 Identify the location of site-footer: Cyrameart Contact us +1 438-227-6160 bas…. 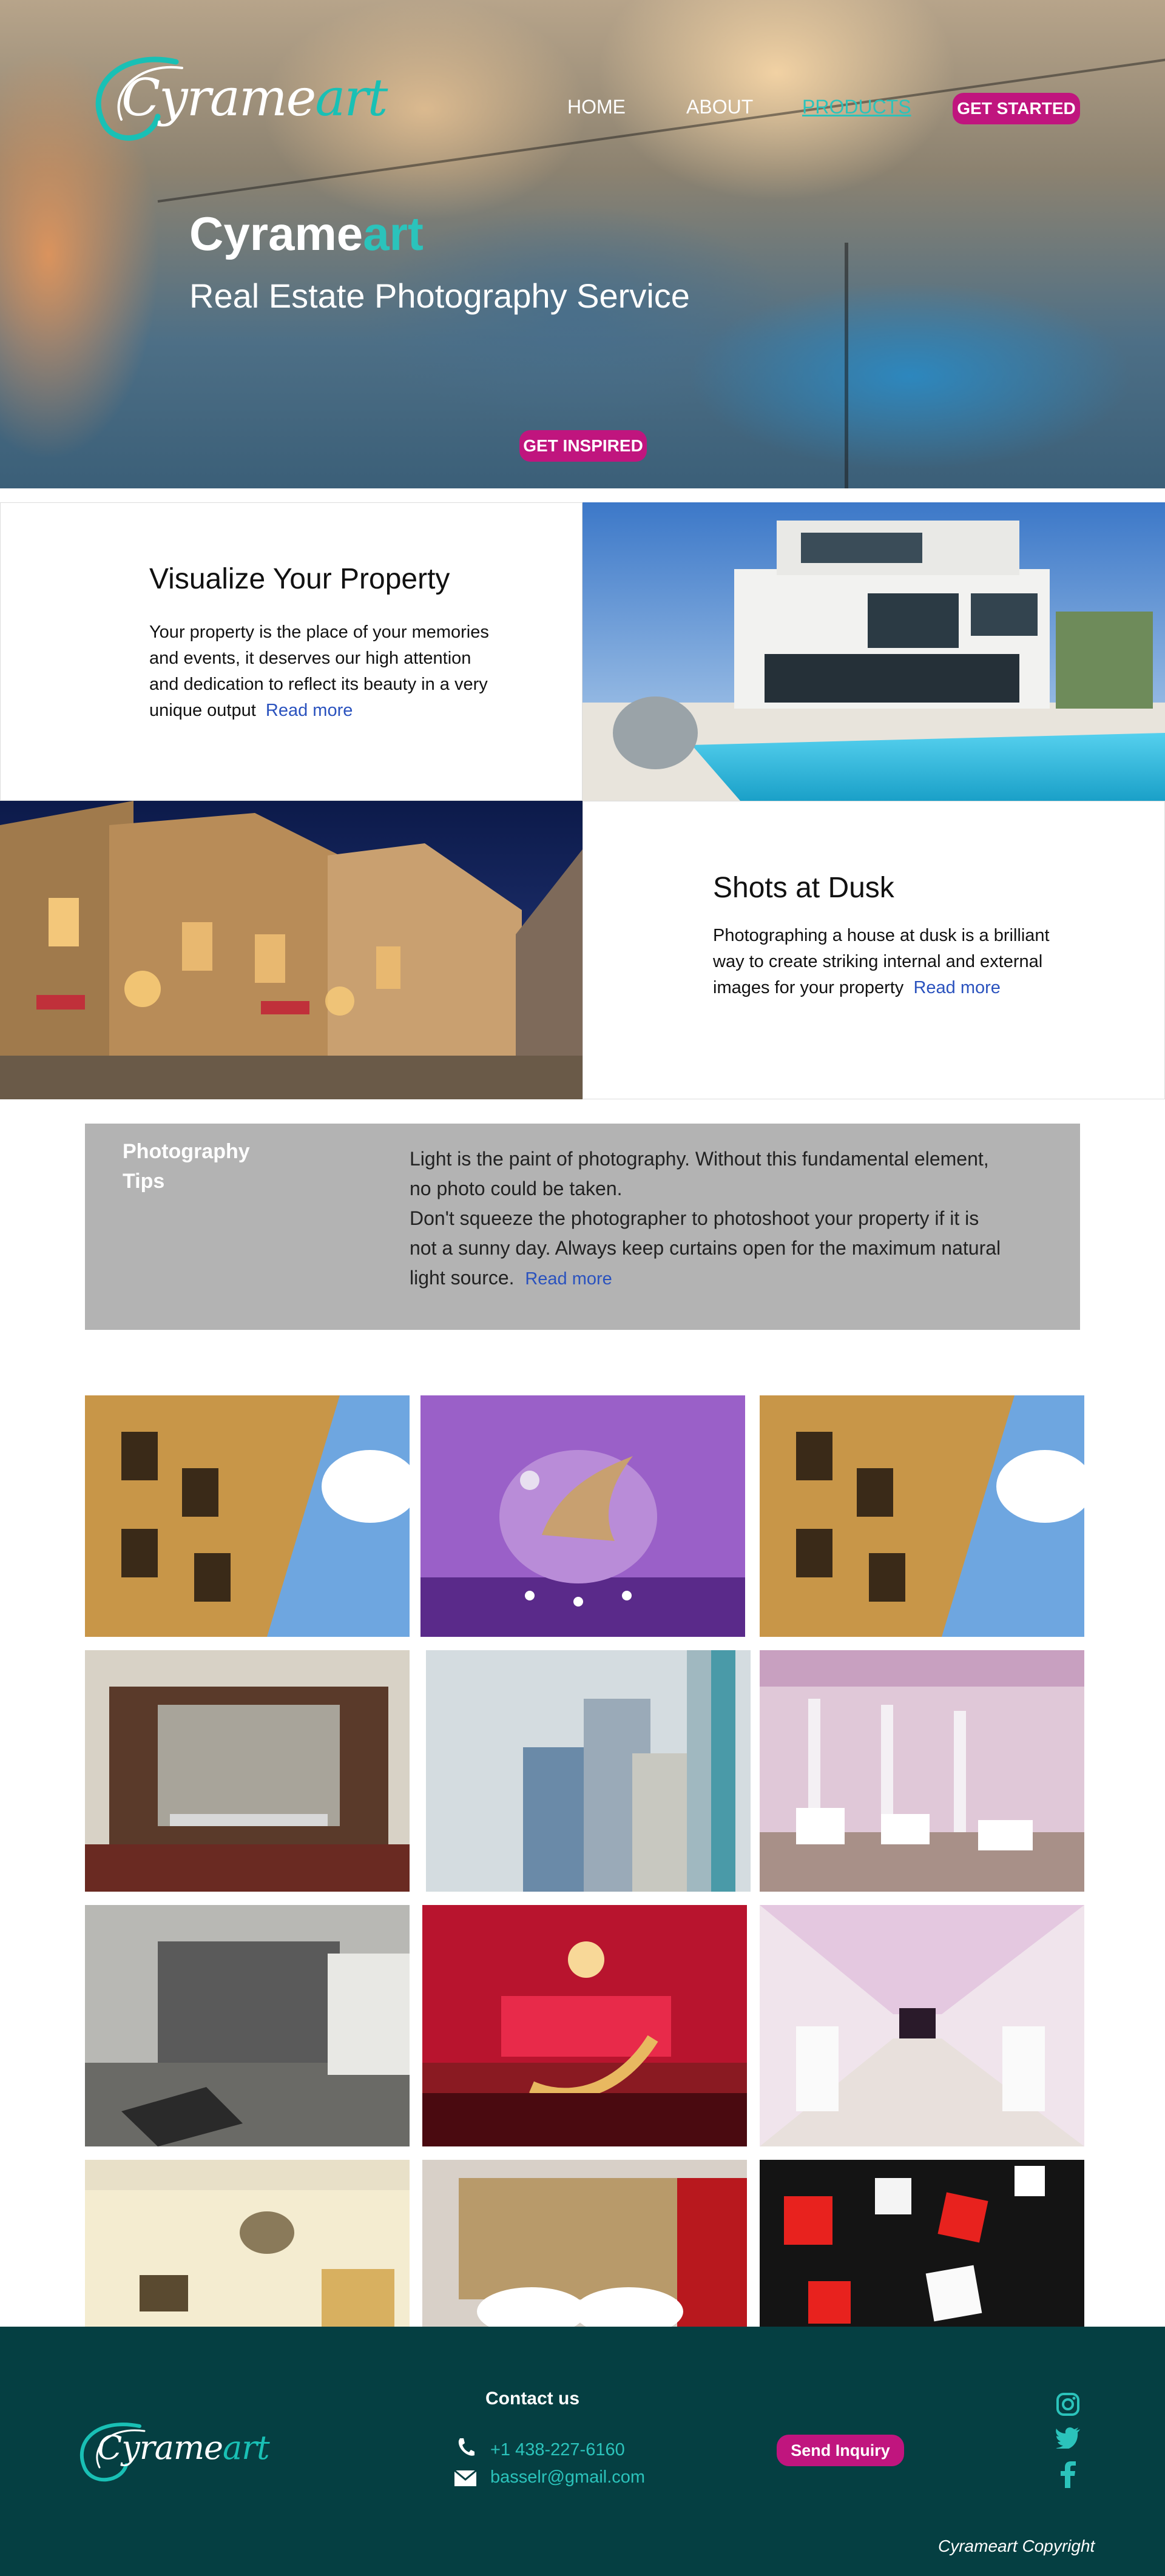
(582, 2451).